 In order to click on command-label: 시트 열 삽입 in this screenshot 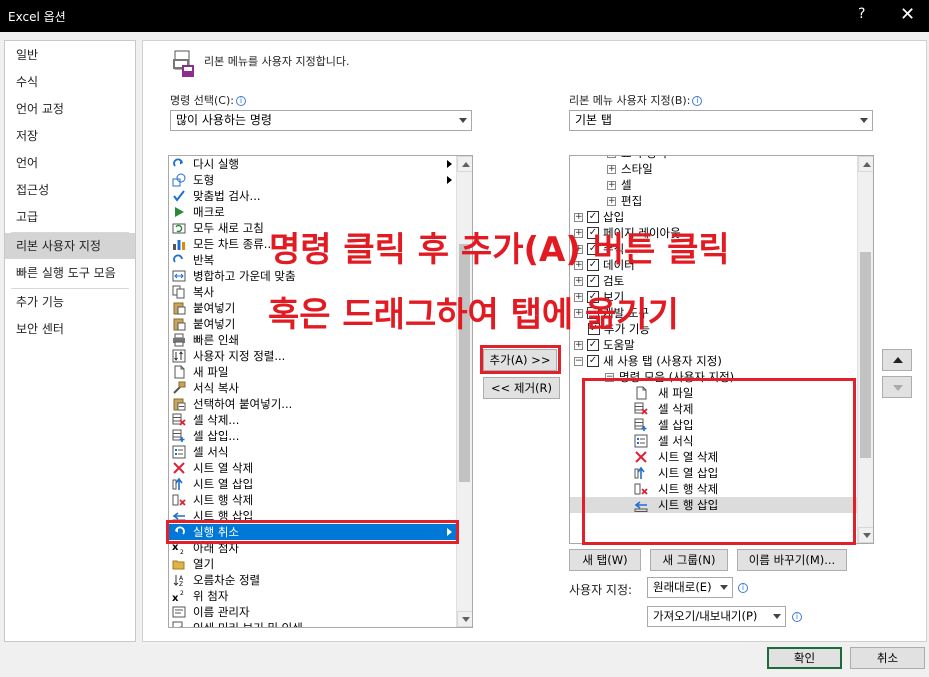, I will do `click(223, 484)`.